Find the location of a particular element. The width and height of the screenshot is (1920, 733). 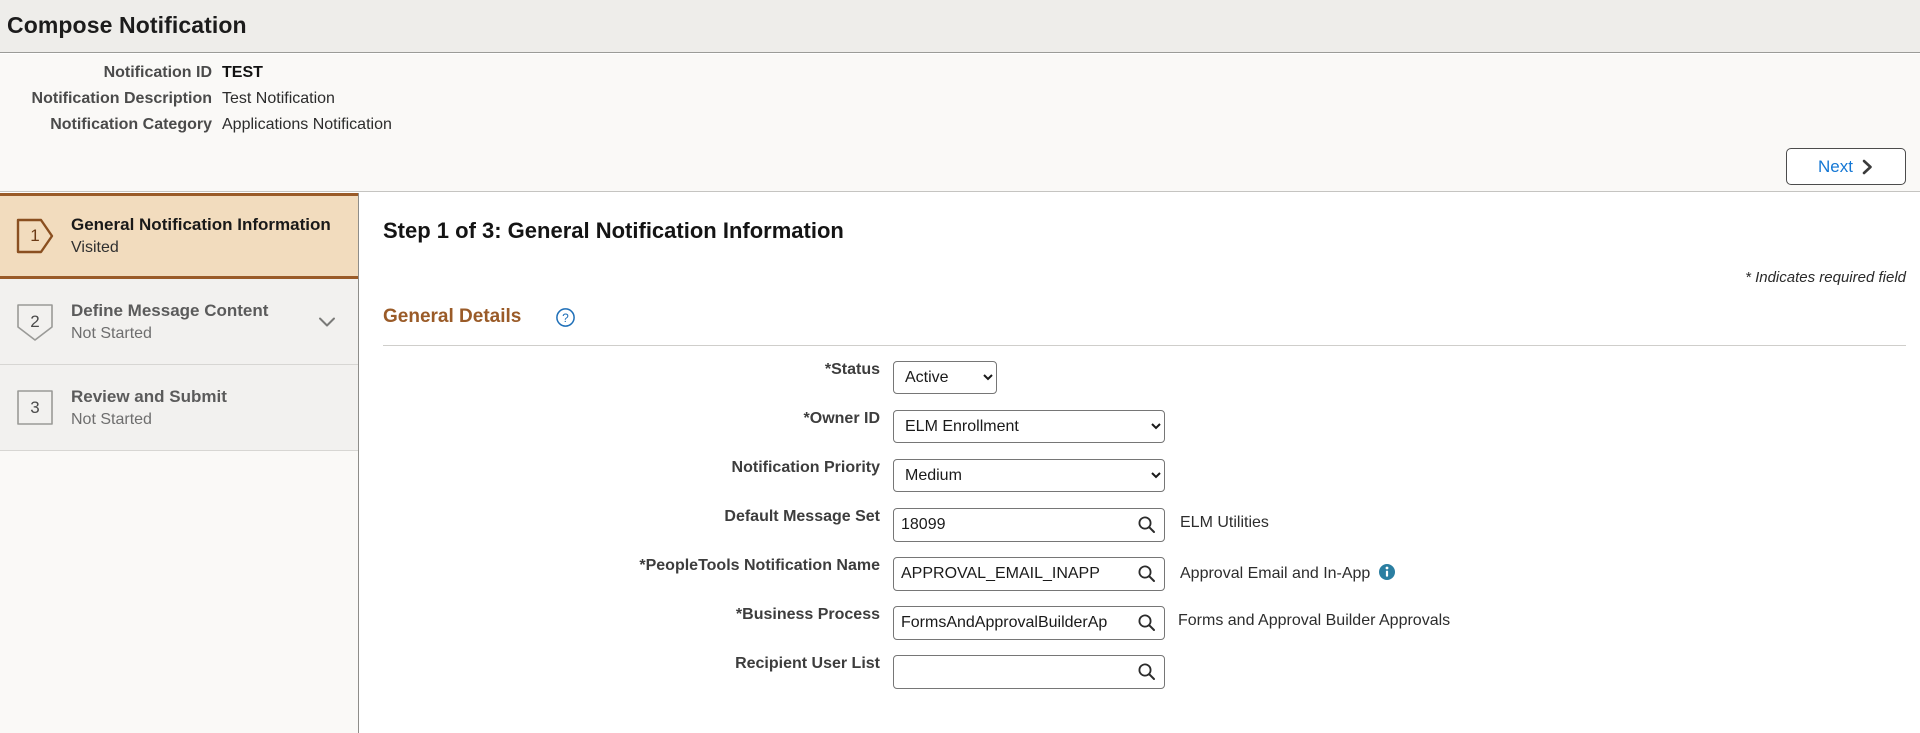

form-row-notification-priority: Notification Priority HighMediumLow is located at coordinates (1140, 483).